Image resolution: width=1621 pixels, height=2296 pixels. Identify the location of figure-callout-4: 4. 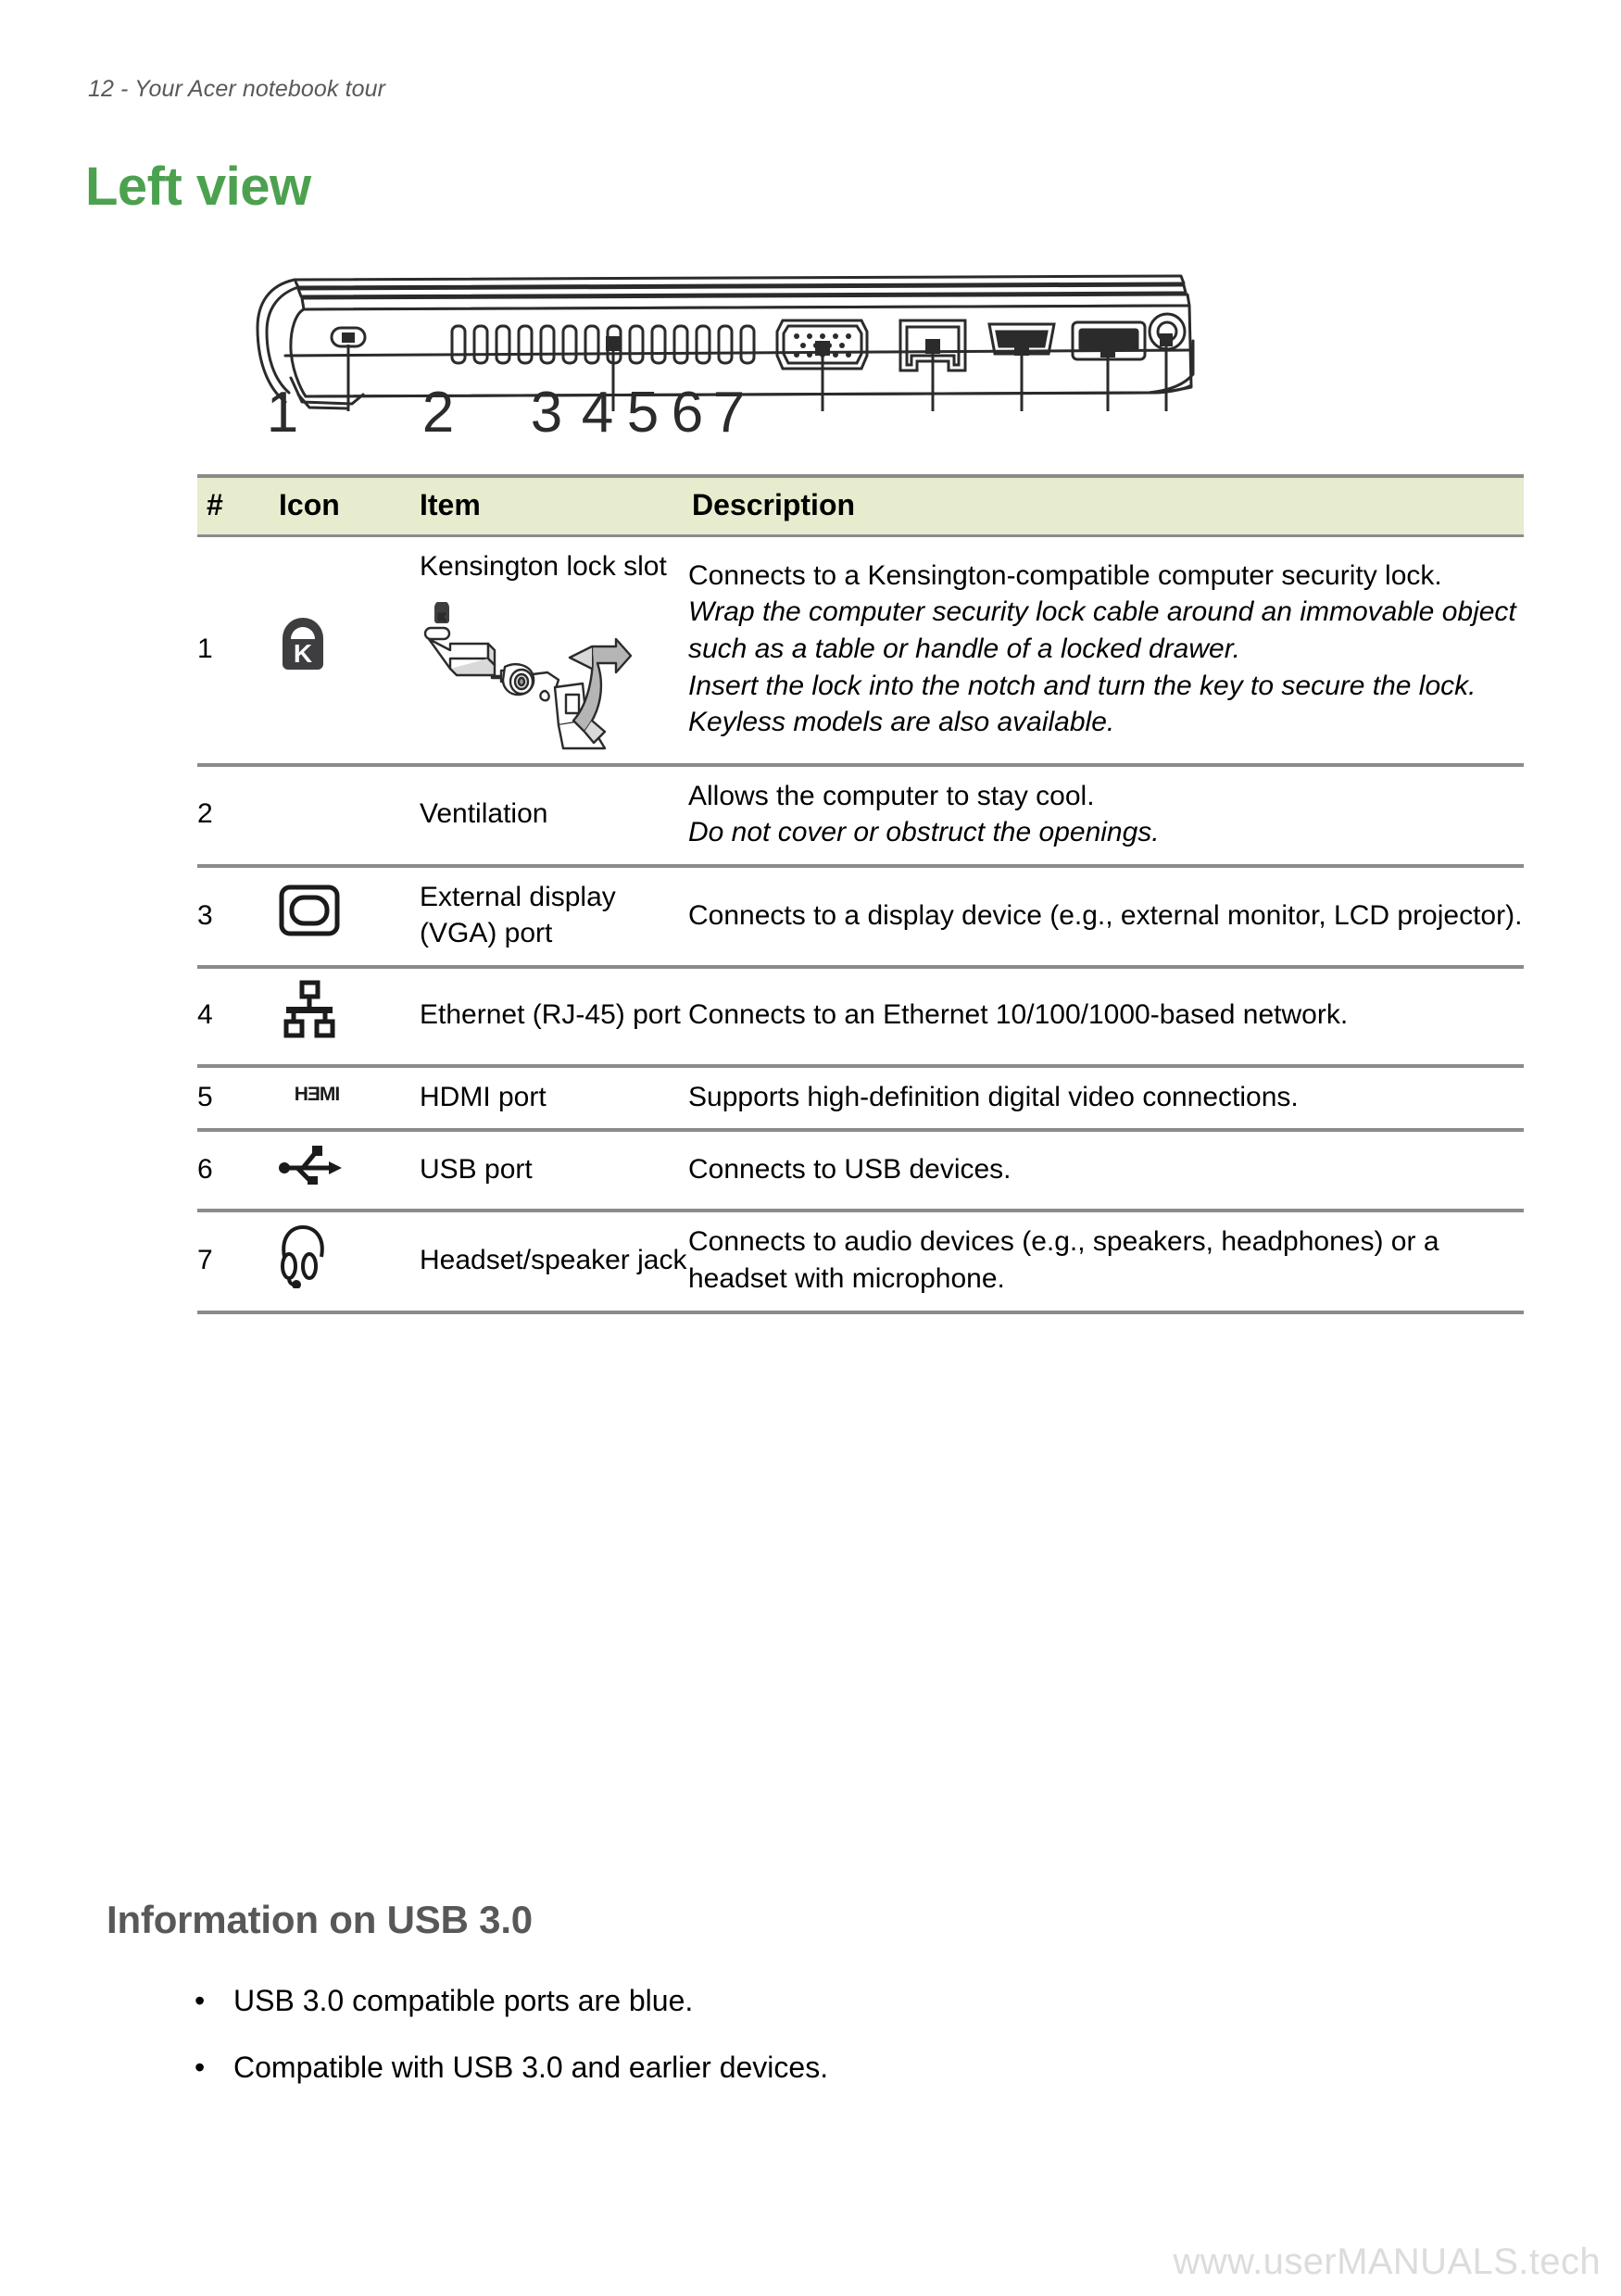
(597, 413).